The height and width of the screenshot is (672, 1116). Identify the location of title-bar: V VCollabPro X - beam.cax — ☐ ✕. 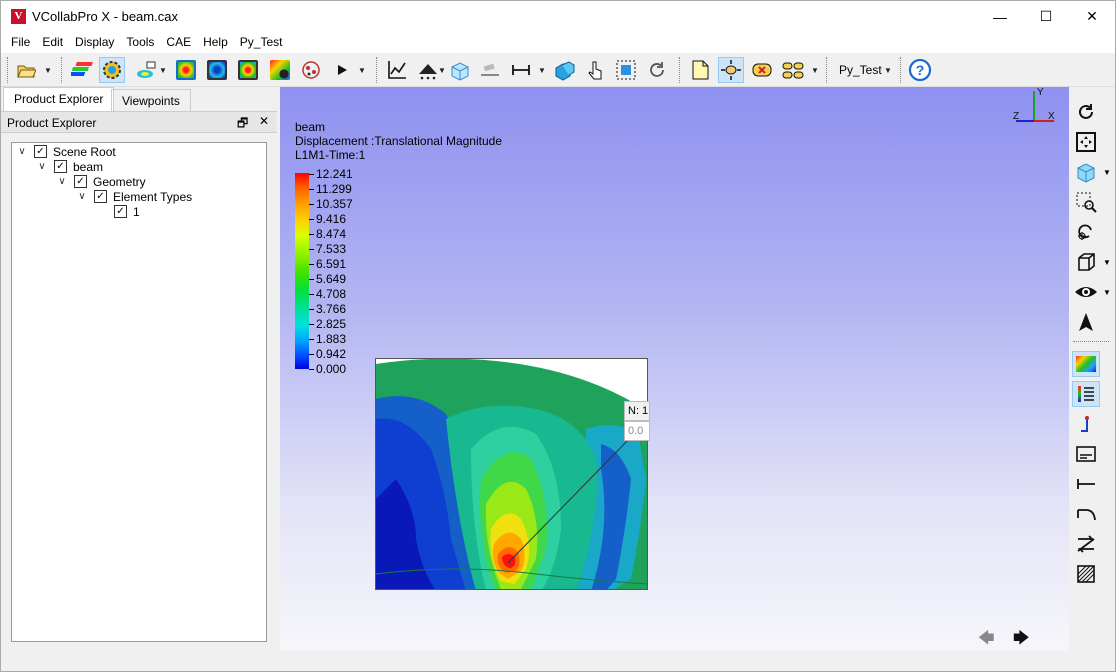
(558, 16).